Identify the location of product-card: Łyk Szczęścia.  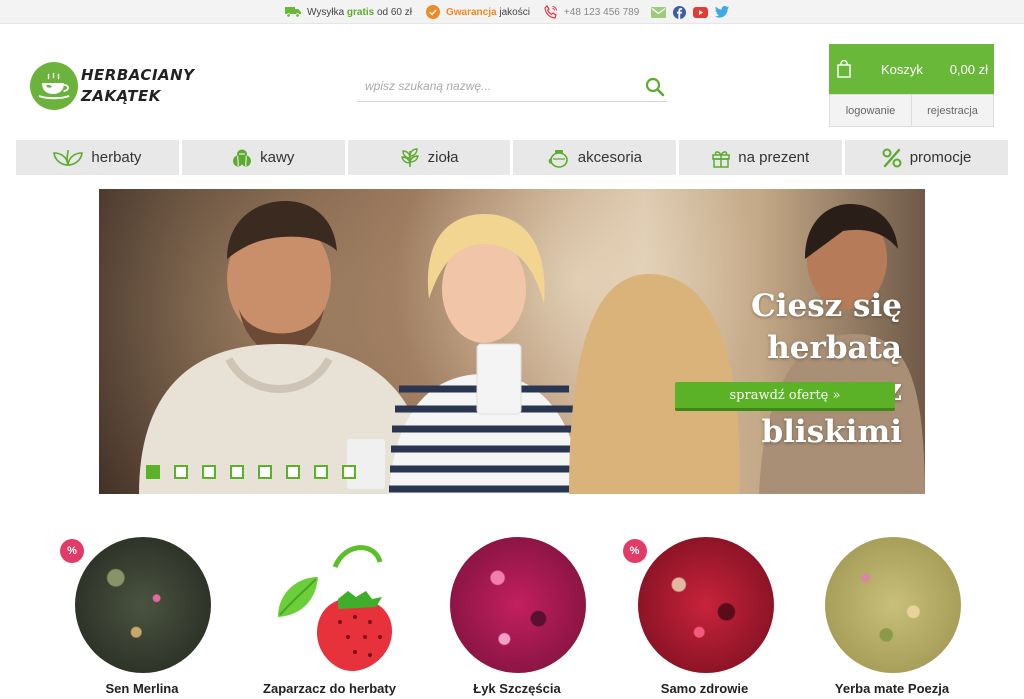
(517, 615).